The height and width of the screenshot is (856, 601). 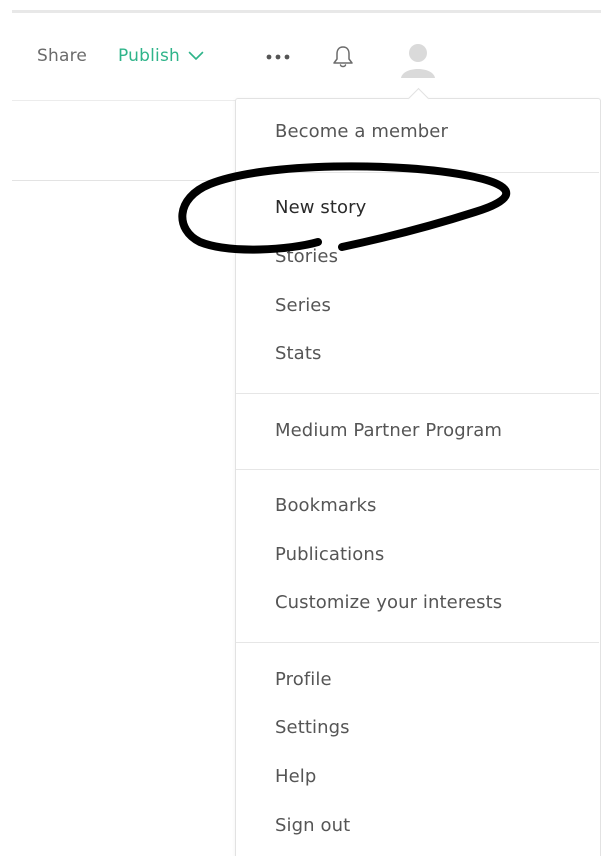 I want to click on menu-item-publications: Publications, so click(x=329, y=554).